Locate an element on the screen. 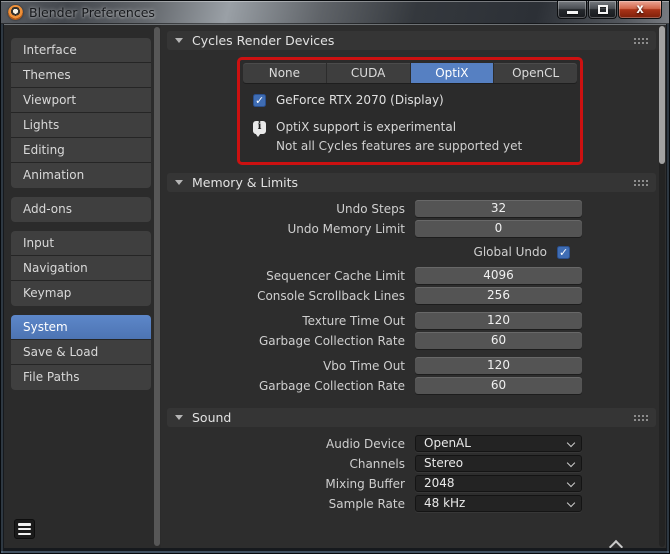  setting-row: Undo Memory Limit 0 is located at coordinates (411, 228).